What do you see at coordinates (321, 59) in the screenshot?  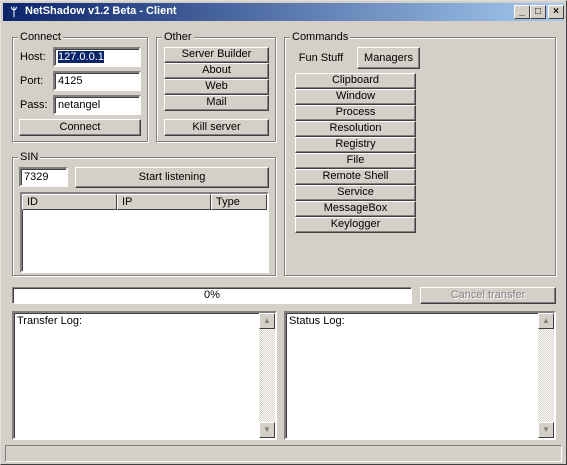 I see `tab-fun-stuff: Fun Stuff` at bounding box center [321, 59].